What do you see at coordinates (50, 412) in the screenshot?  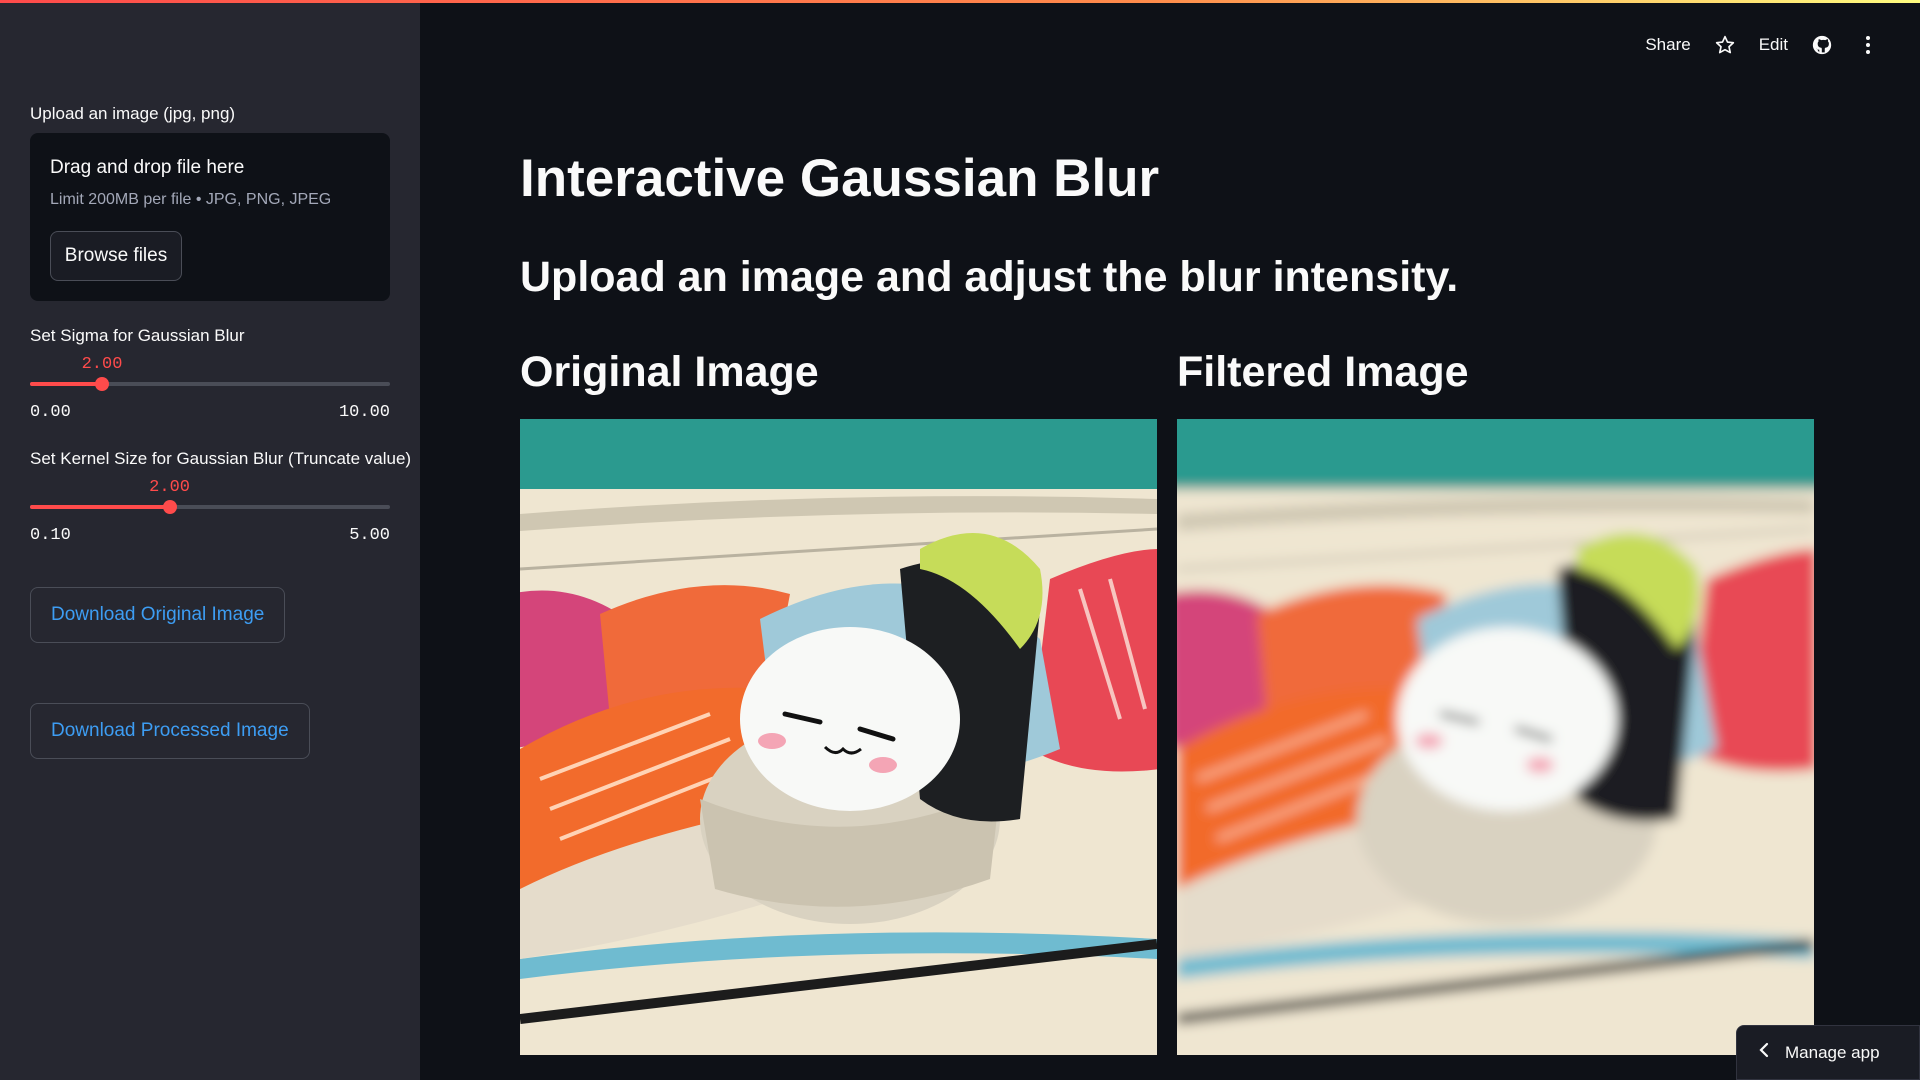 I see `slider-min: 0.00` at bounding box center [50, 412].